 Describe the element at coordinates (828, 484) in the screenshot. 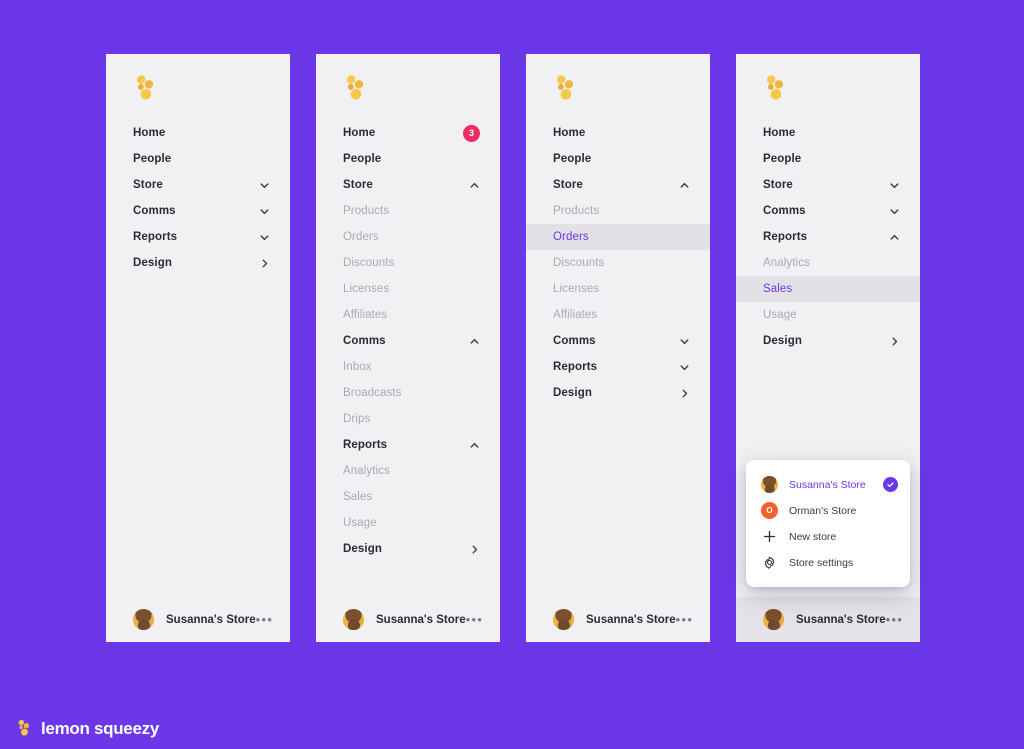

I see `popup-item-susanna-s-store: Susanna's Store` at that location.